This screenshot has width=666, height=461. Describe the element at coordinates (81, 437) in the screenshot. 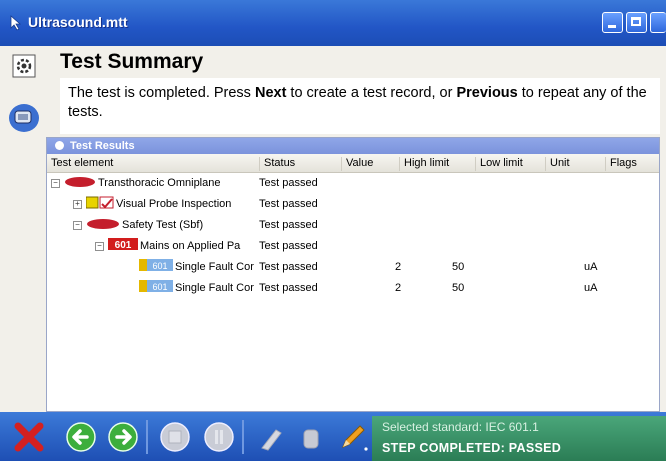

I see `previous-button` at that location.